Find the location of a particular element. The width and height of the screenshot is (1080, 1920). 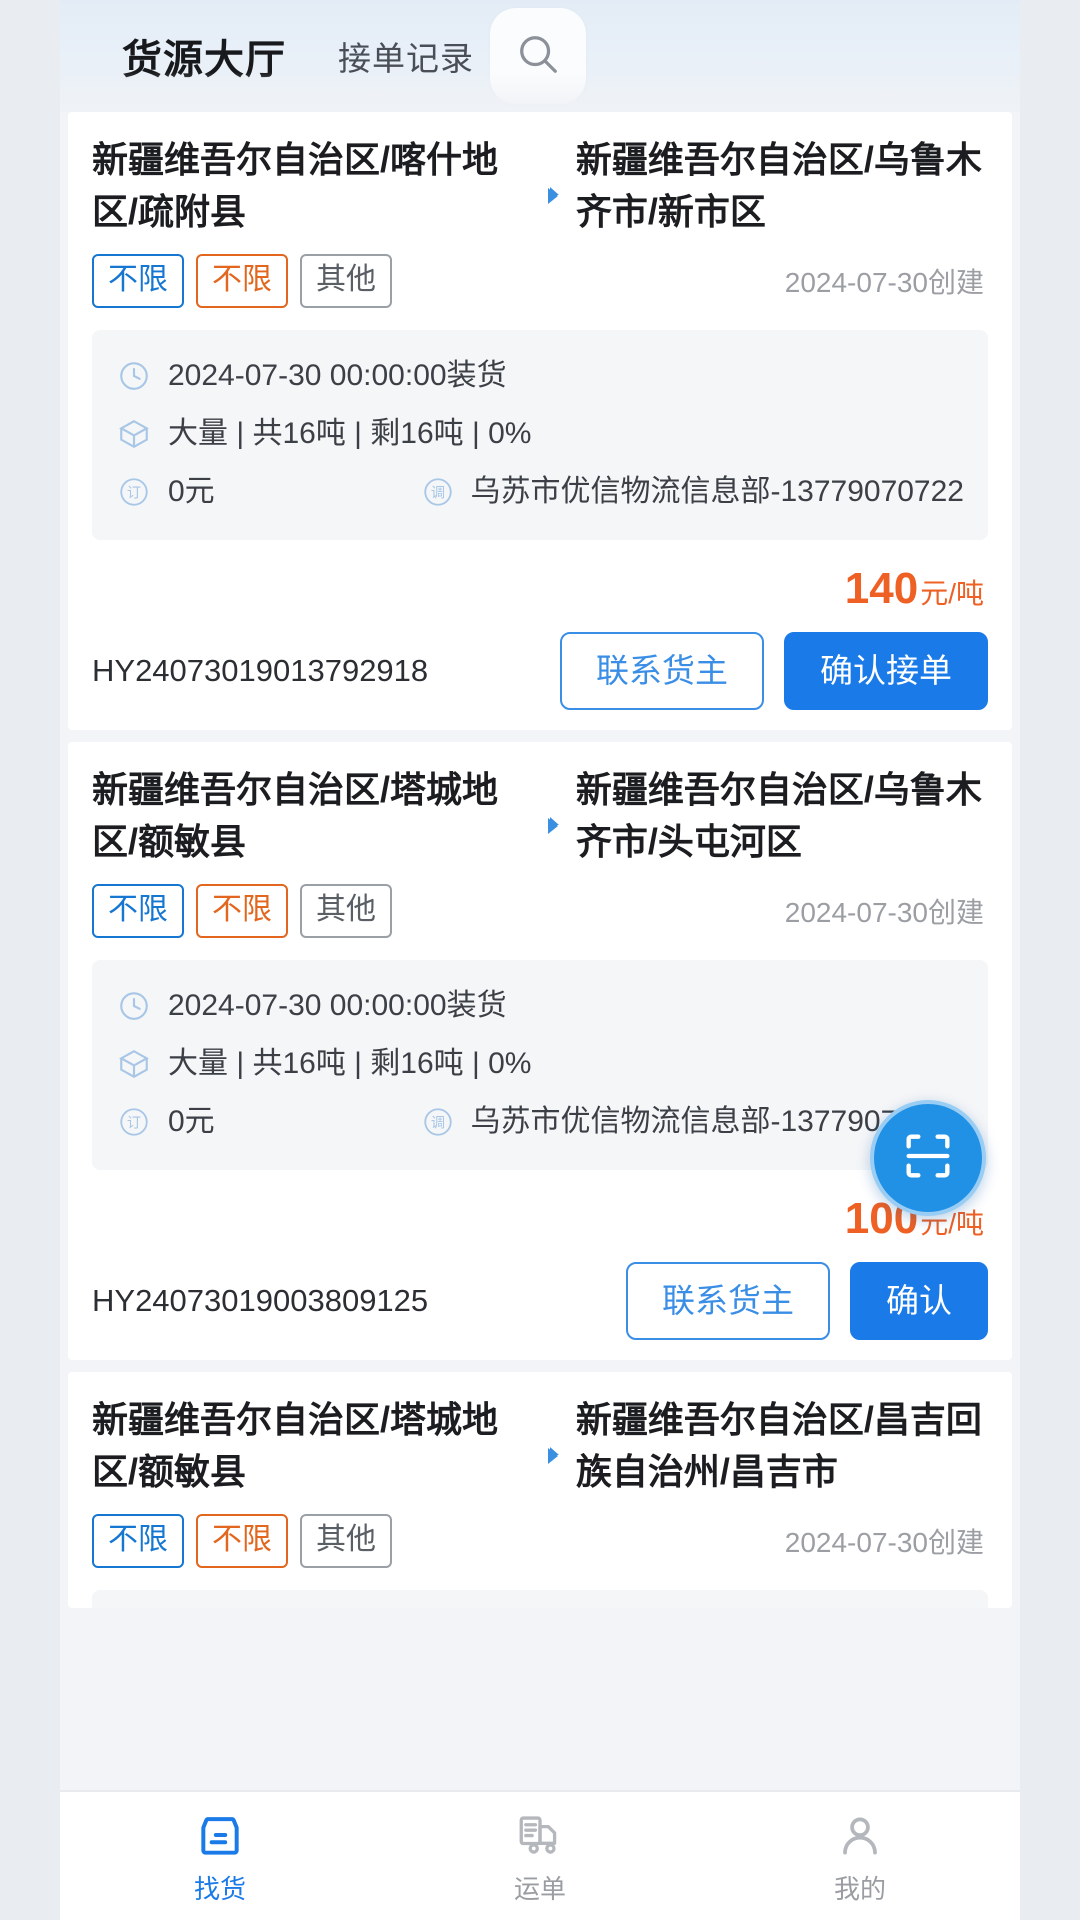

card-actions: 联系货主 确认 is located at coordinates (807, 1301).